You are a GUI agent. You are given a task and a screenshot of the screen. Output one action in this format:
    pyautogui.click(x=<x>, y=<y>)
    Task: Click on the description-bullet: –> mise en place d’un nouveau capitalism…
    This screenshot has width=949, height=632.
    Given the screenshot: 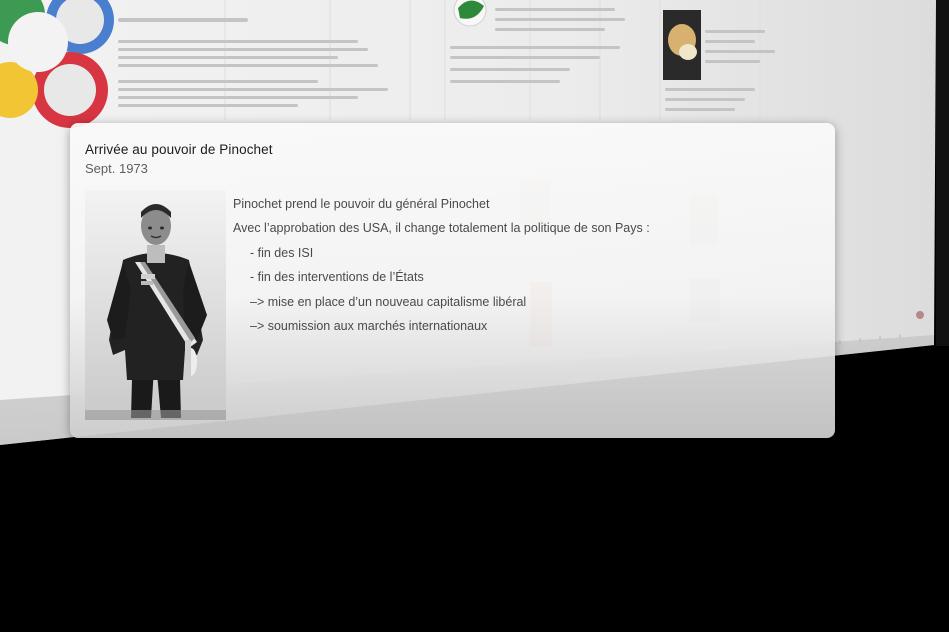 What is the action you would take?
    pyautogui.click(x=388, y=301)
    